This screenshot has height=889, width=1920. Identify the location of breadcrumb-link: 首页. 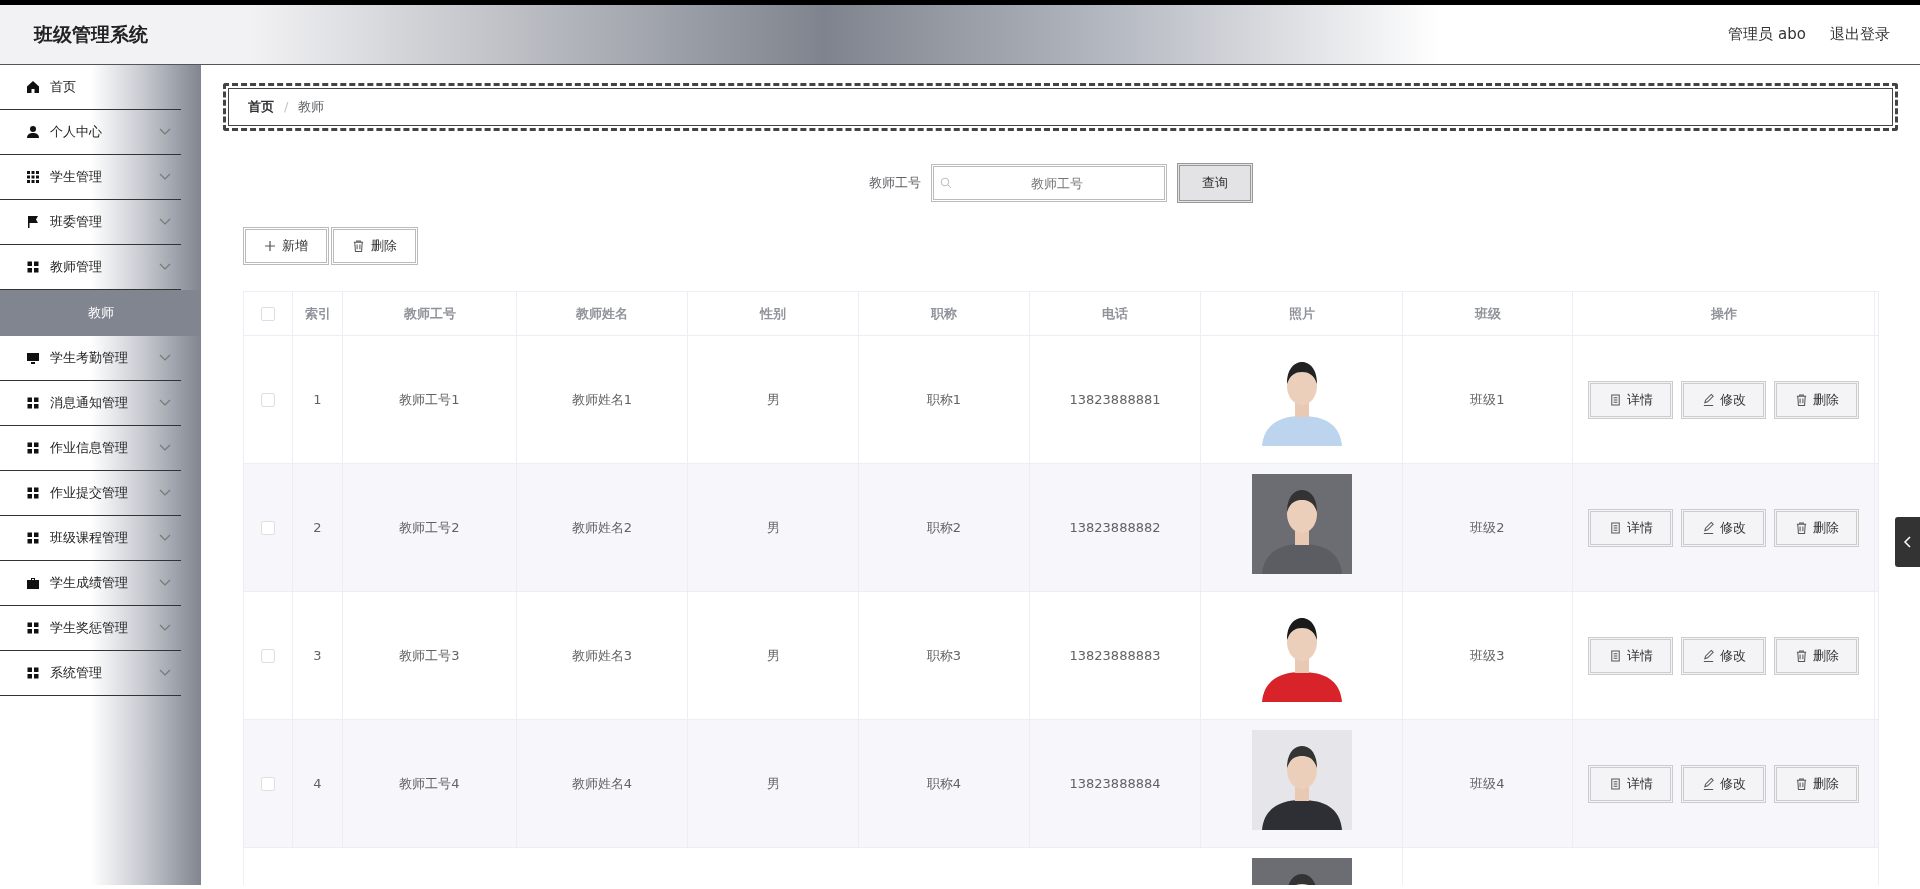
(261, 107).